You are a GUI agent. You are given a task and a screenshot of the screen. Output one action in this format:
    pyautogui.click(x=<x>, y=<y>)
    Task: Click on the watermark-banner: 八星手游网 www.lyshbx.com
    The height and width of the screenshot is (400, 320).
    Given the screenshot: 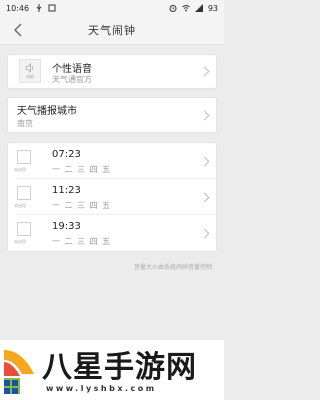 What is the action you would take?
    pyautogui.click(x=112, y=370)
    